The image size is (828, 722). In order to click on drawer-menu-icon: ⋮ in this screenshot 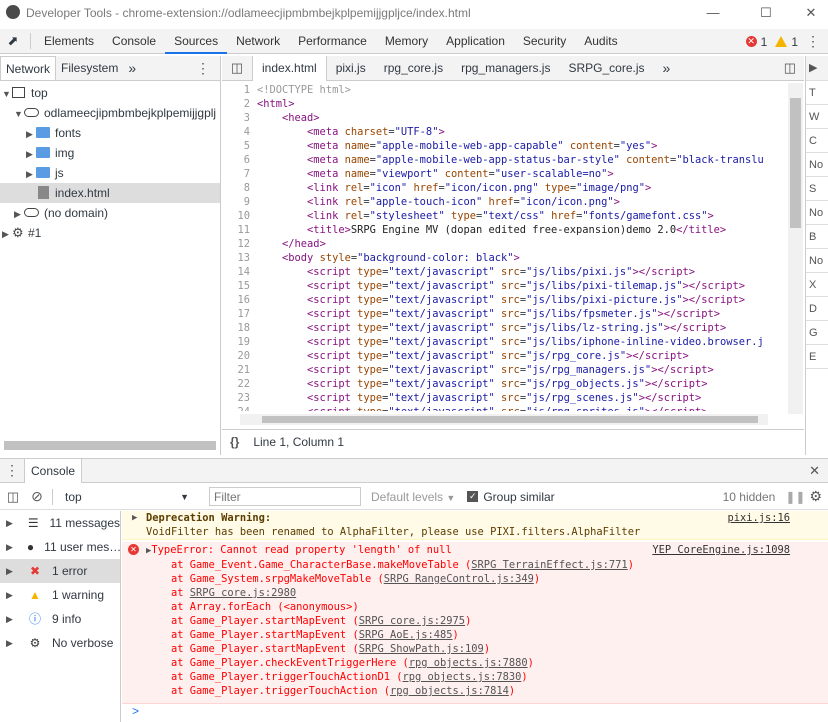, I will do `click(12, 470)`.